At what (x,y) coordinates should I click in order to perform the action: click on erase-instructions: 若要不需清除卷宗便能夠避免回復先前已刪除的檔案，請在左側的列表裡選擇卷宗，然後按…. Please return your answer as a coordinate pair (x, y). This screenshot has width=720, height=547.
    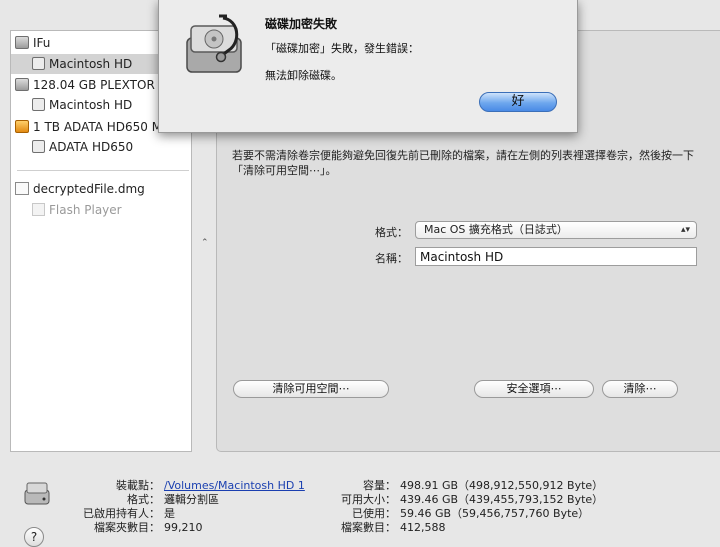
    Looking at the image, I should click on (463, 163).